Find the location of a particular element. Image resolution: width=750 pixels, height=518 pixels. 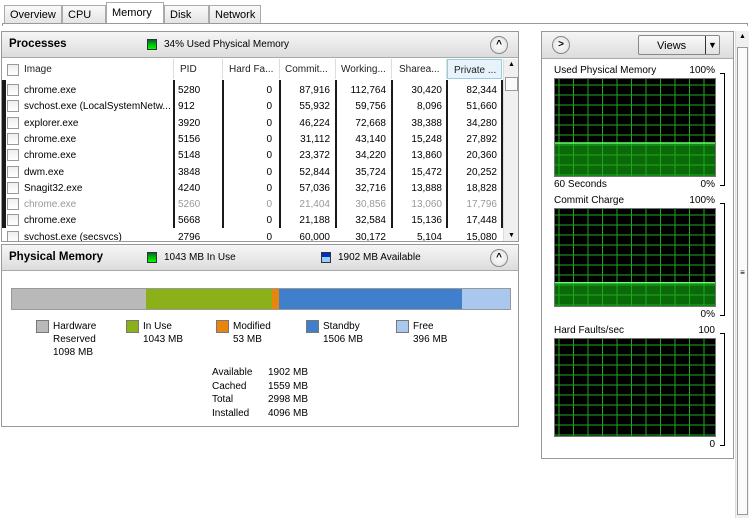

views-dropdown: Views ▼ is located at coordinates (679, 45).